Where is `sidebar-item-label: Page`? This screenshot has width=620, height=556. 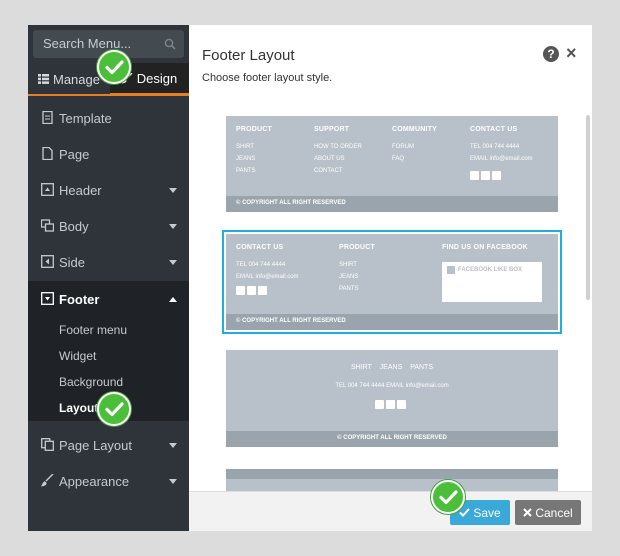
sidebar-item-label: Page is located at coordinates (74, 154).